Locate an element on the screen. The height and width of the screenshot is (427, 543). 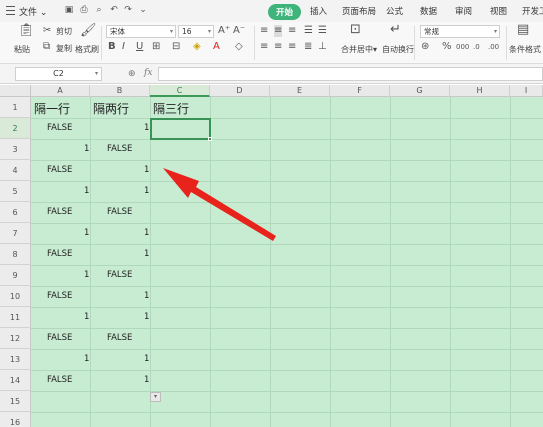
red-arrow-annotation is located at coordinates (219, 204).